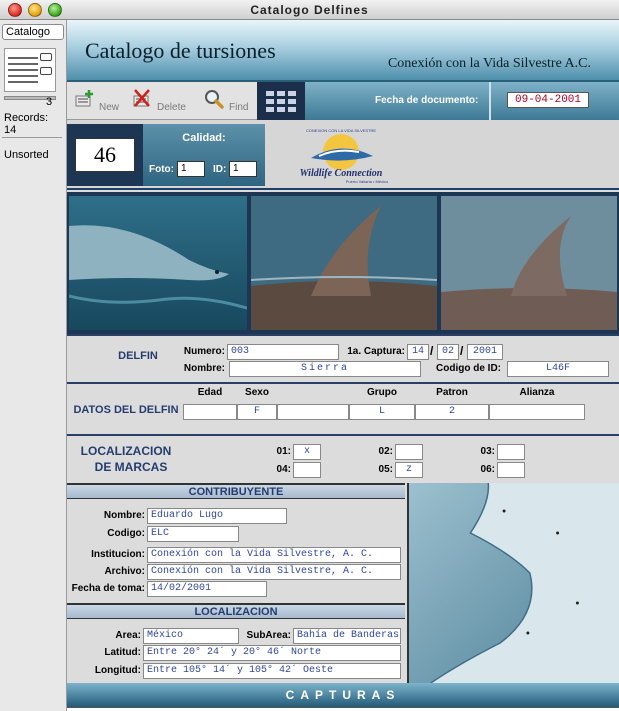 This screenshot has width=619, height=711. I want to click on logo-bottom-text: Puerto Vallarta • México, so click(367, 181).